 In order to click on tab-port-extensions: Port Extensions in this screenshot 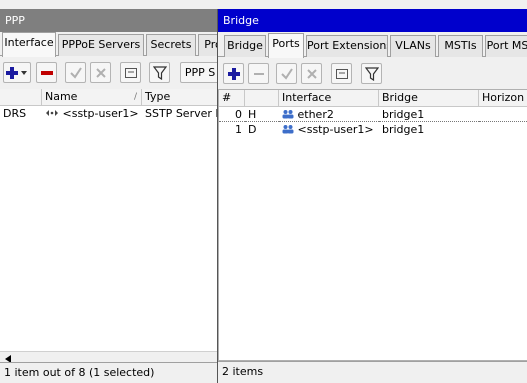, I will do `click(347, 46)`.